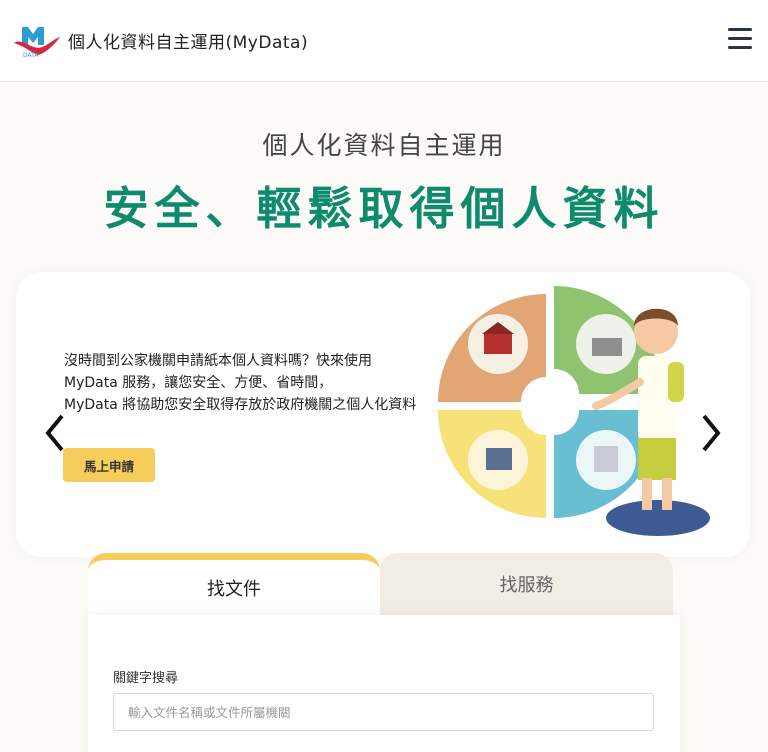  Describe the element at coordinates (740, 39) in the screenshot. I see `hamburger-menu-icon` at that location.